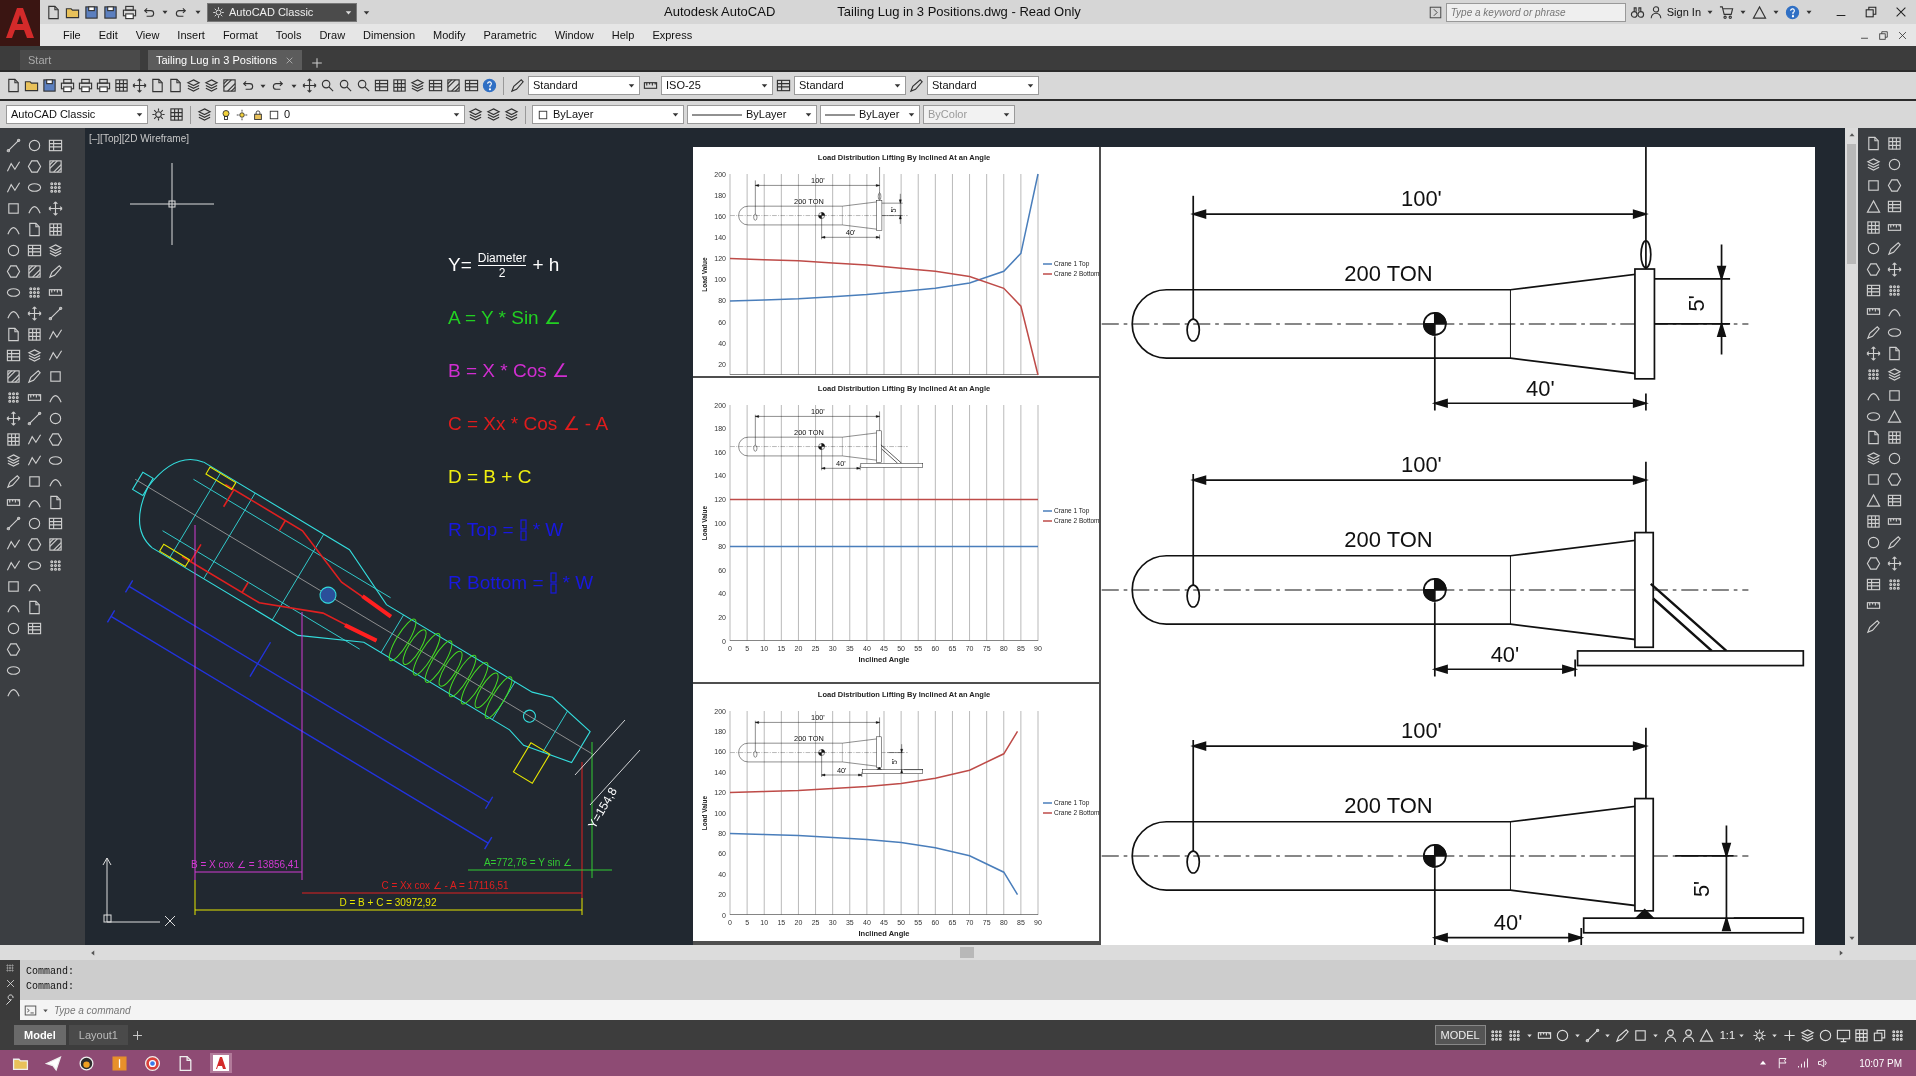 The image size is (1916, 1076). What do you see at coordinates (53, 1063) in the screenshot?
I see `paper-plane-icon` at bounding box center [53, 1063].